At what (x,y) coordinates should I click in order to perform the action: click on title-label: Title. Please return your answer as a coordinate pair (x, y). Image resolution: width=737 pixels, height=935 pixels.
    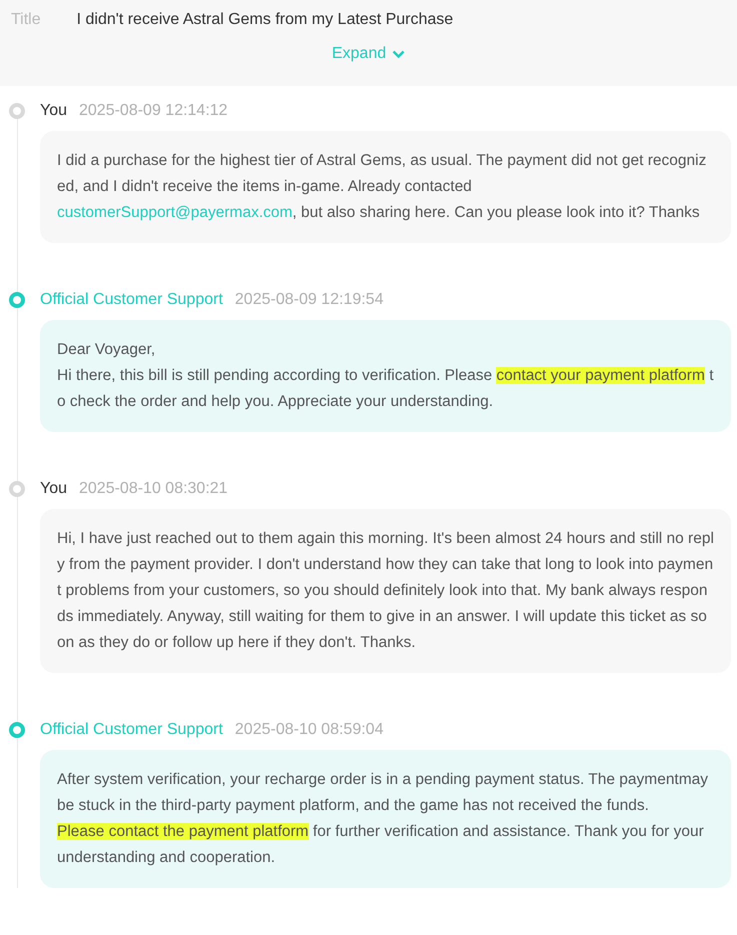
    Looking at the image, I should click on (26, 20).